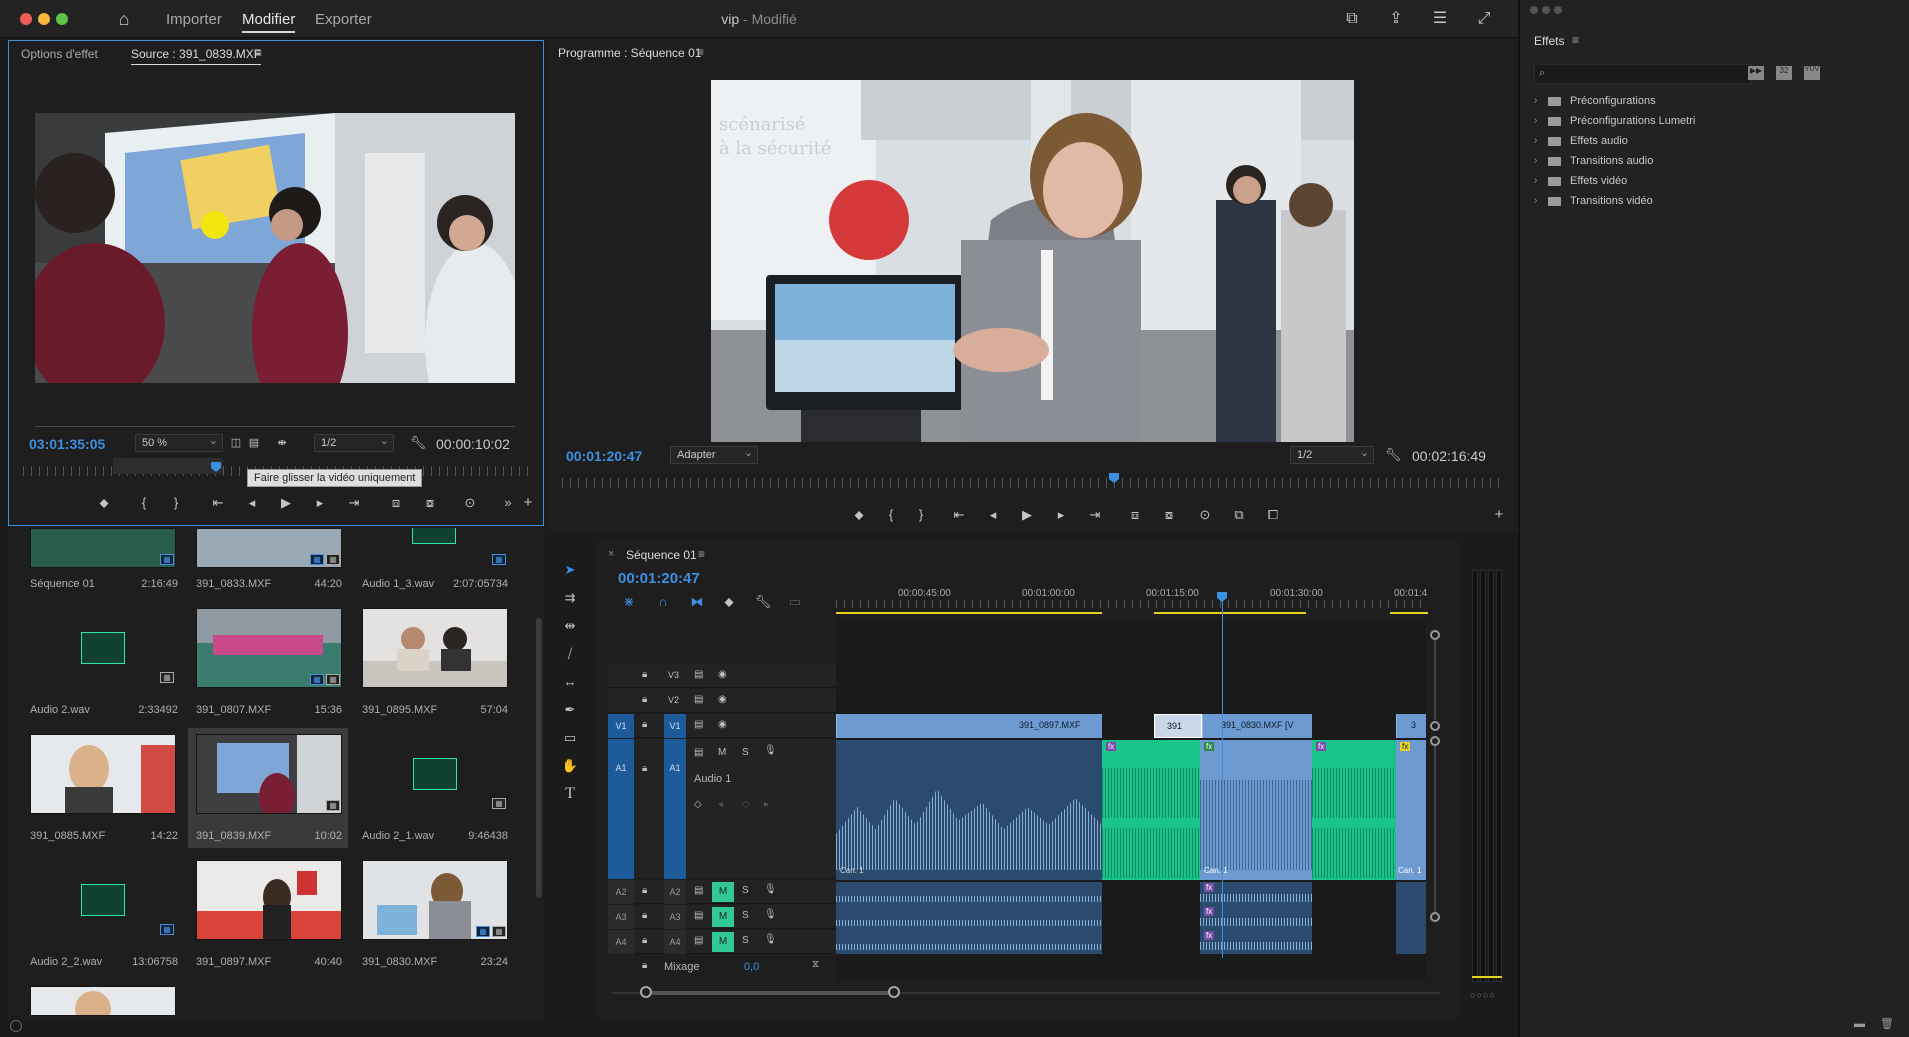 The width and height of the screenshot is (1909, 1037). What do you see at coordinates (1205, 515) in the screenshot?
I see `program-export-frame-icon: ⊙` at bounding box center [1205, 515].